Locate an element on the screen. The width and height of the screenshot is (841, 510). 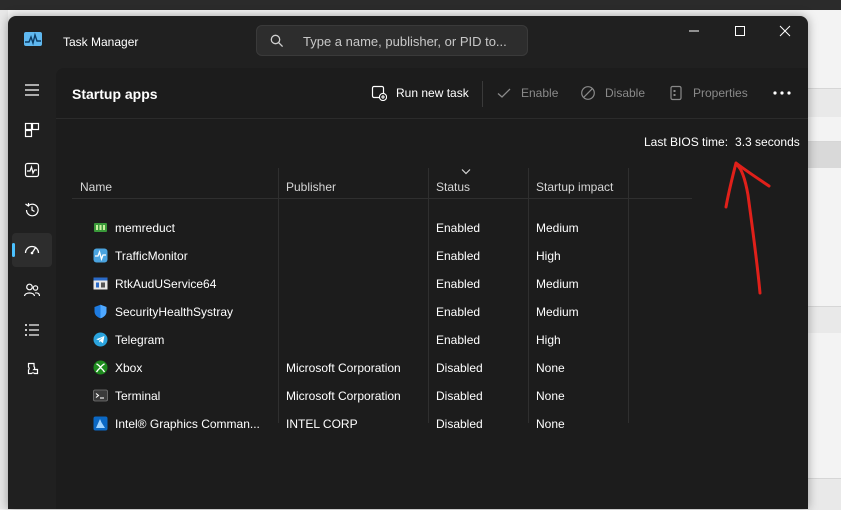
properties-button: Properties is located at coordinates (708, 93).